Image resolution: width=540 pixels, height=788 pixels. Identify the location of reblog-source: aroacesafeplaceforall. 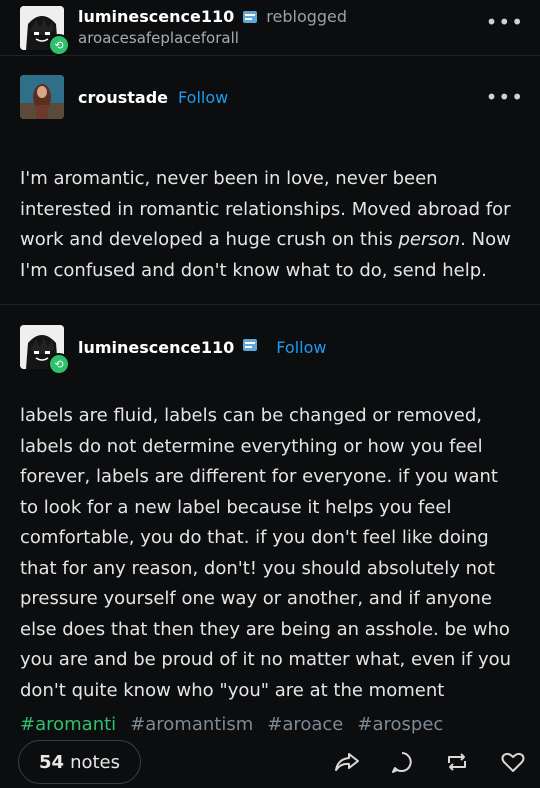
(212, 38).